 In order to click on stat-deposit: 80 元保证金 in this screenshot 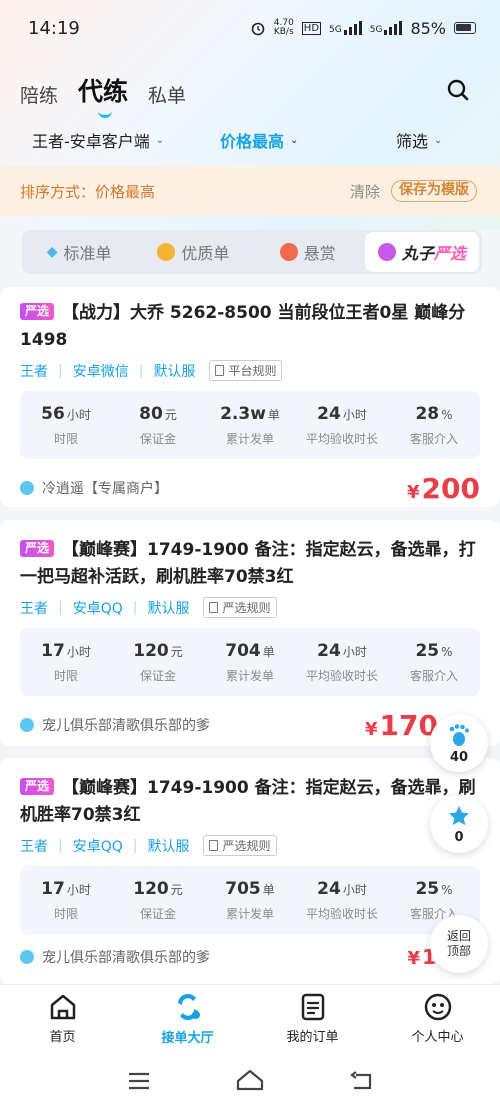, I will do `click(158, 424)`.